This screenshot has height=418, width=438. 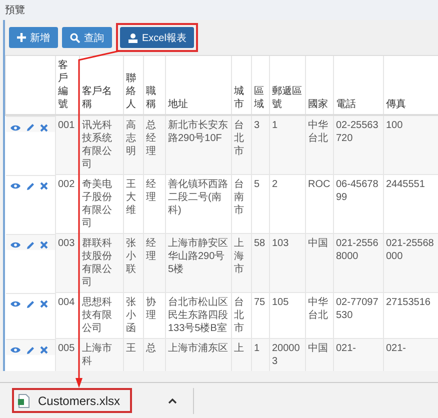 I want to click on table-cell: 02-77097530, so click(x=357, y=309).